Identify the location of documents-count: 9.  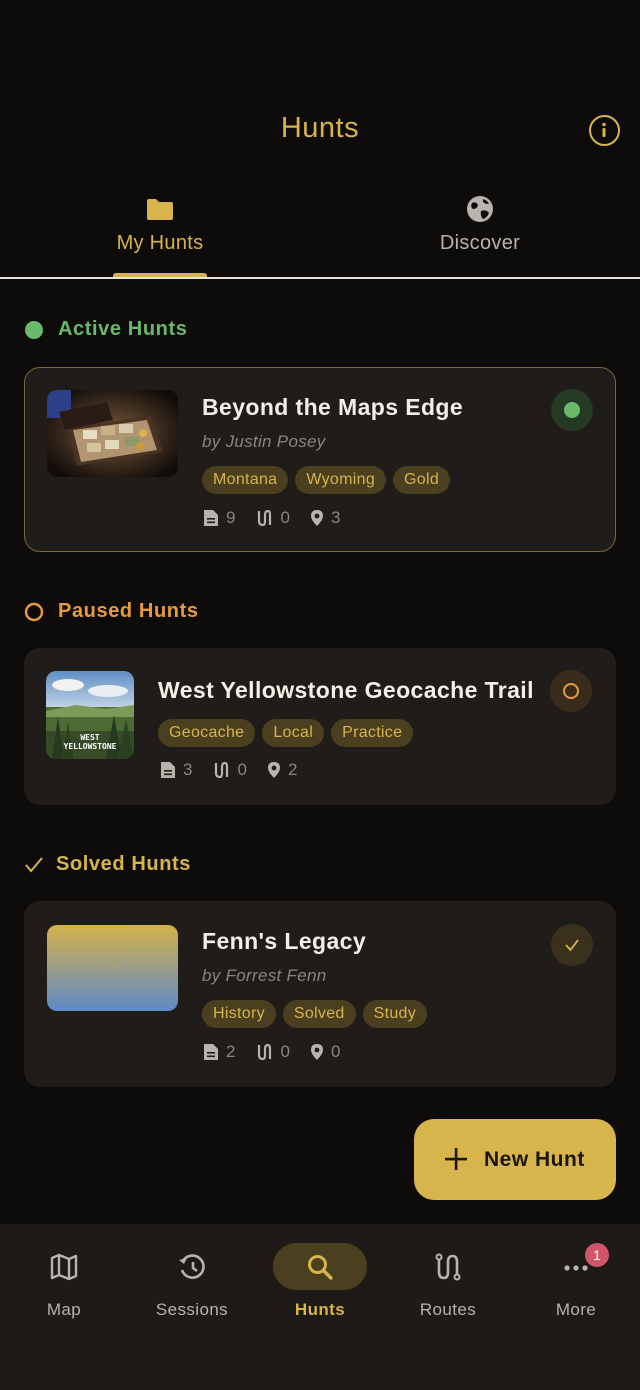
(231, 517).